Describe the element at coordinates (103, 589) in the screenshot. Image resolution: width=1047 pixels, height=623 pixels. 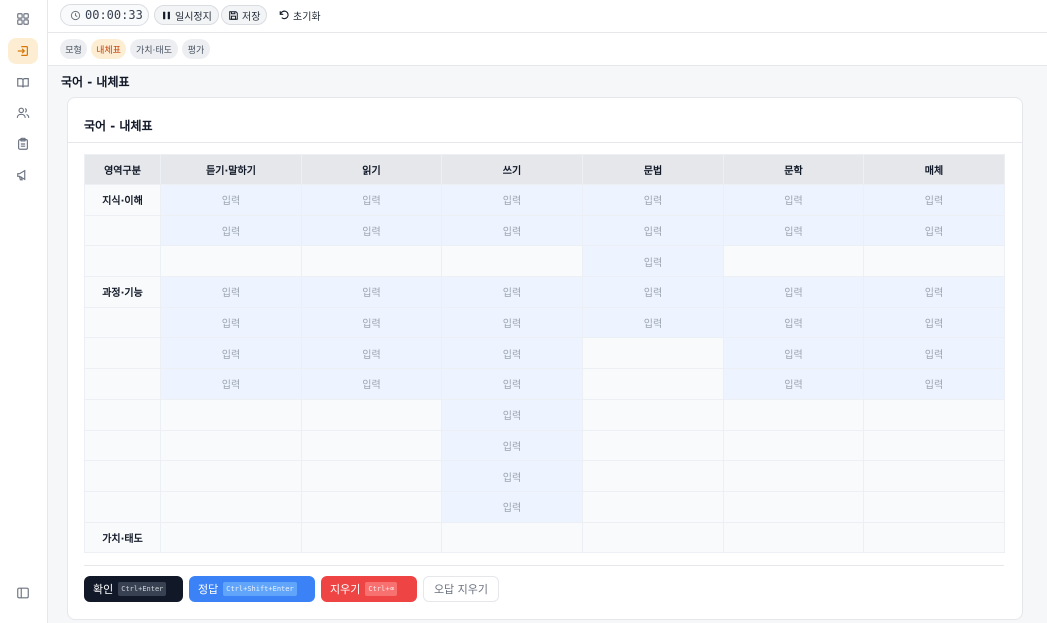
I see `confirm-label: 확인` at that location.